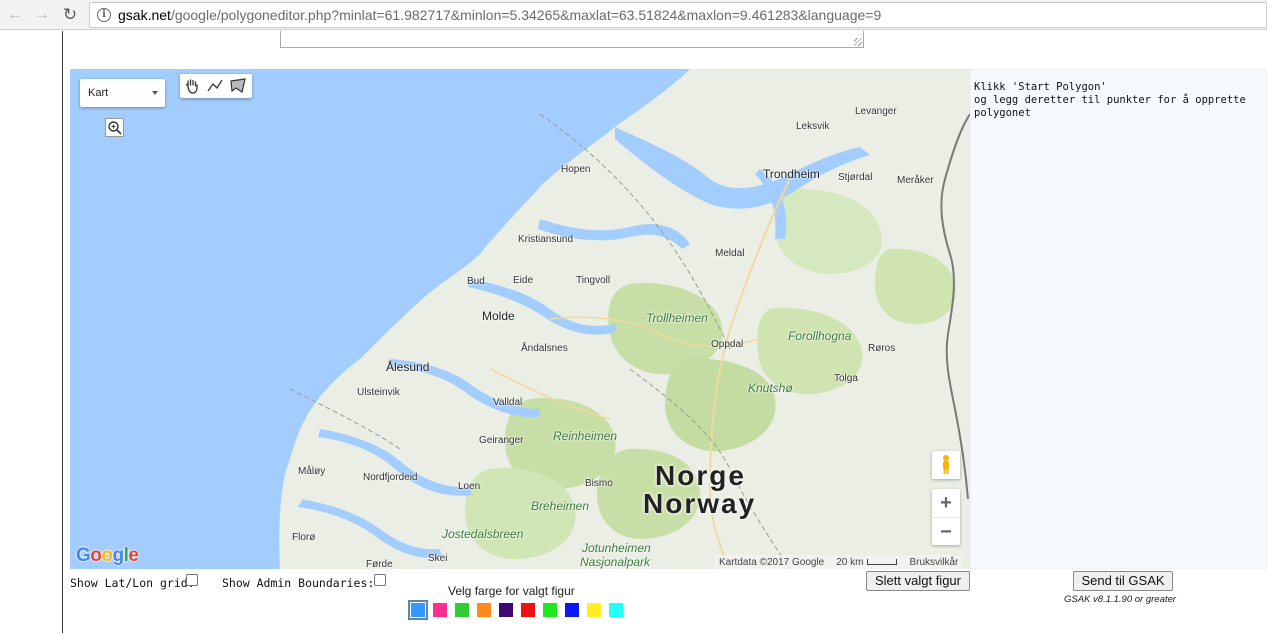  I want to click on color-swatches, so click(515, 610).